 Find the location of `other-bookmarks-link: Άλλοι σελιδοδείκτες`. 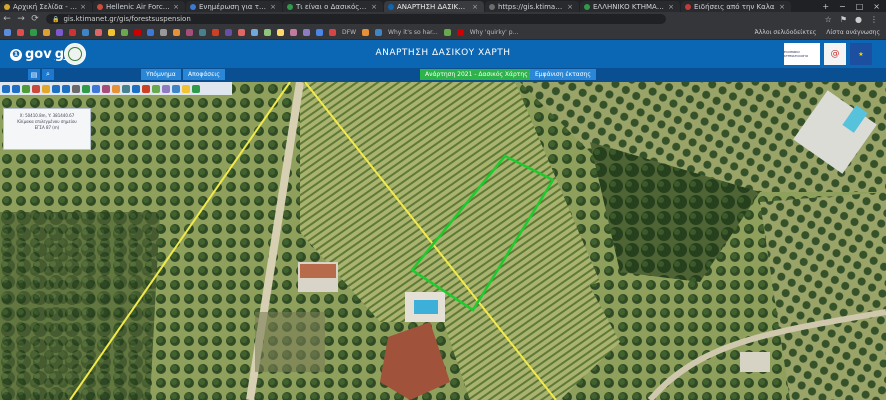

other-bookmarks-link: Άλλοι σελιδοδείκτες is located at coordinates (786, 32).